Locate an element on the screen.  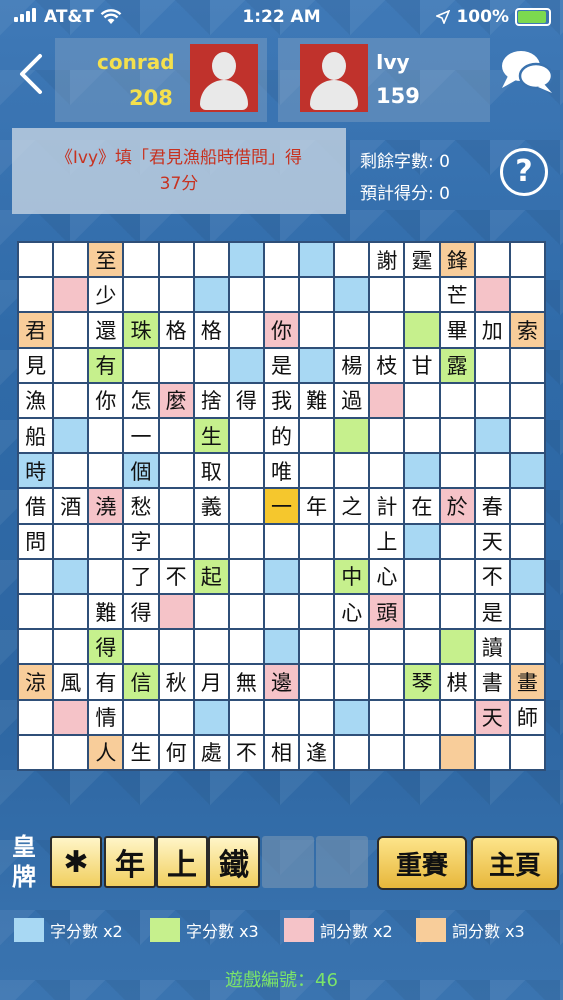
board-cell: 畫 is located at coordinates (527, 682).